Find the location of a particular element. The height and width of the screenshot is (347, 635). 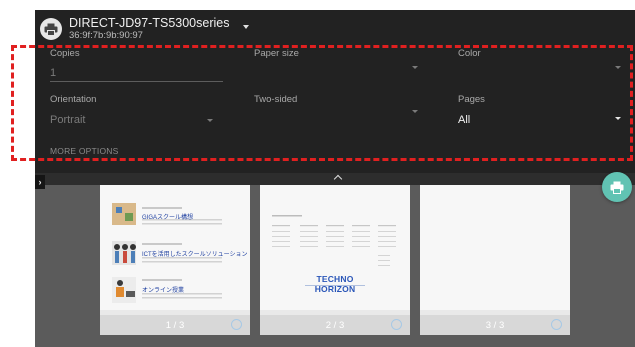

page-number: 3 / 3 is located at coordinates (495, 325).